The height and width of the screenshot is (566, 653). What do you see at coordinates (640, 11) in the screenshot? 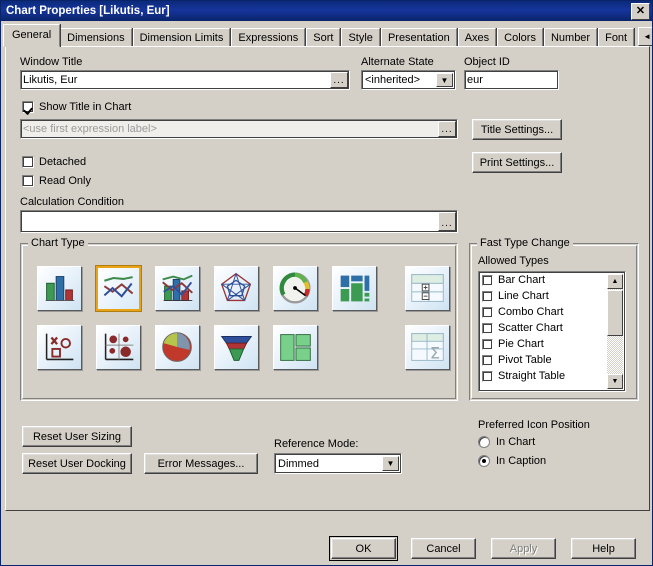
I see `close-icon: ✕` at bounding box center [640, 11].